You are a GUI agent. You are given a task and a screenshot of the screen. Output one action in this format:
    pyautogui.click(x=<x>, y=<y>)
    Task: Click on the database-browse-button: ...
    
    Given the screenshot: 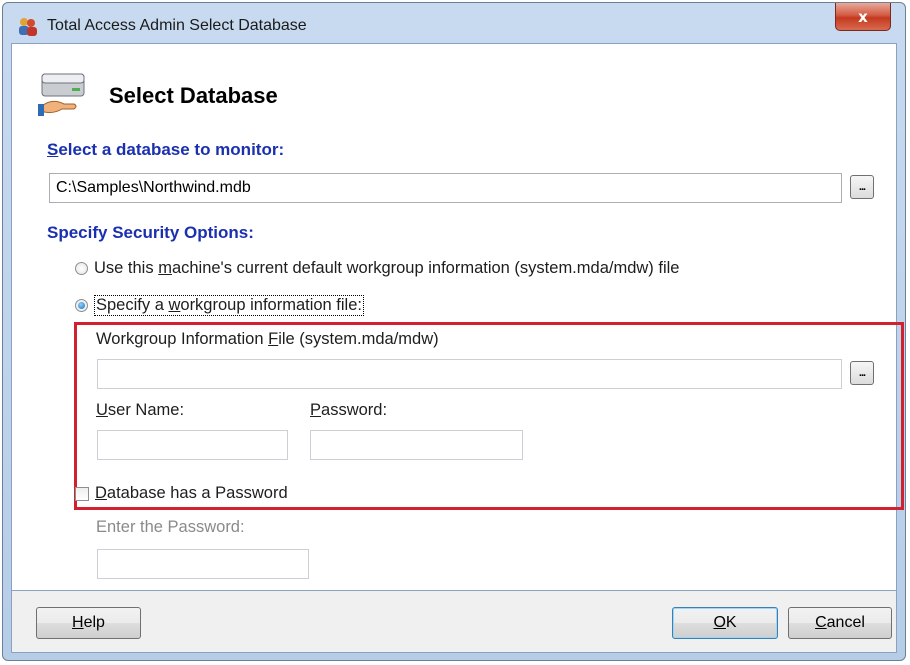 What is the action you would take?
    pyautogui.click(x=862, y=187)
    